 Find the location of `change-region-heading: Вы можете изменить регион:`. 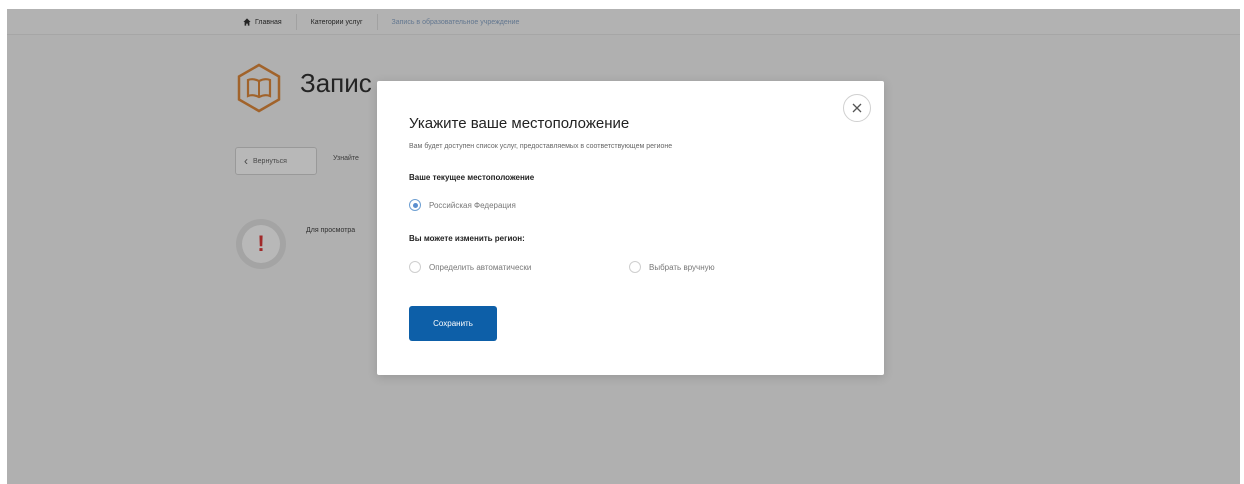

change-region-heading: Вы можете изменить регион: is located at coordinates (467, 238).